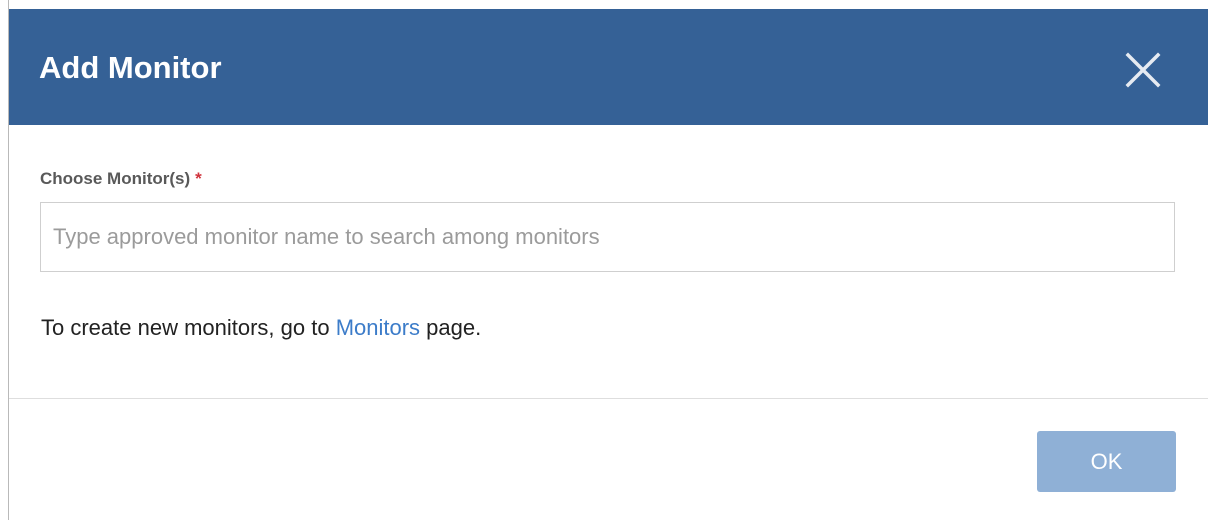 The height and width of the screenshot is (520, 1208). Describe the element at coordinates (608, 398) in the screenshot. I see `footer-divider` at that location.